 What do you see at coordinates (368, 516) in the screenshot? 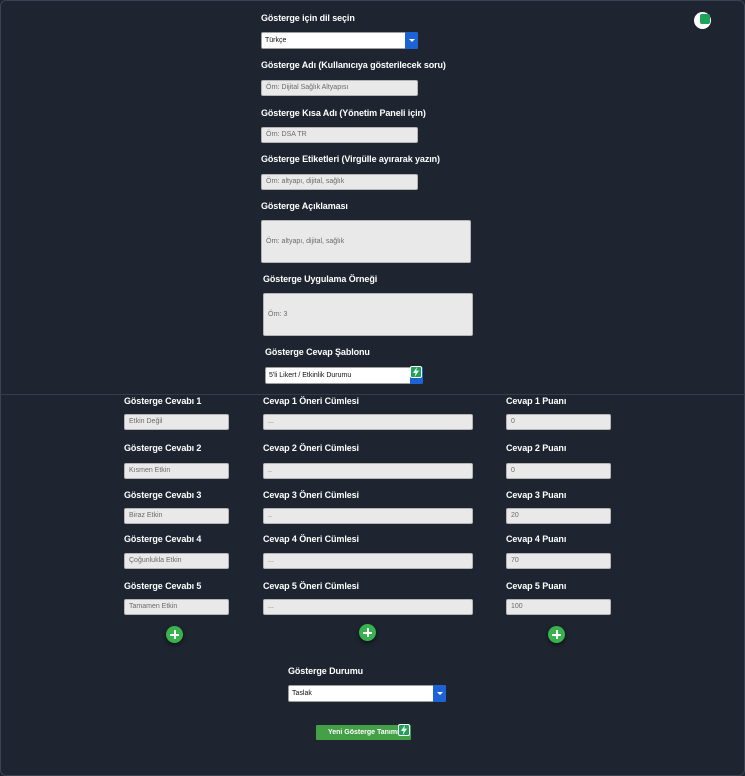
I see `sentence-input-3: ..` at bounding box center [368, 516].